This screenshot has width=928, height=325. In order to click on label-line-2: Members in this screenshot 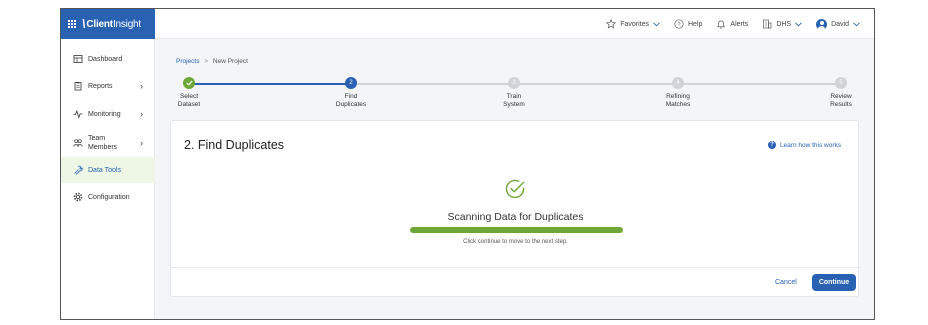, I will do `click(103, 147)`.